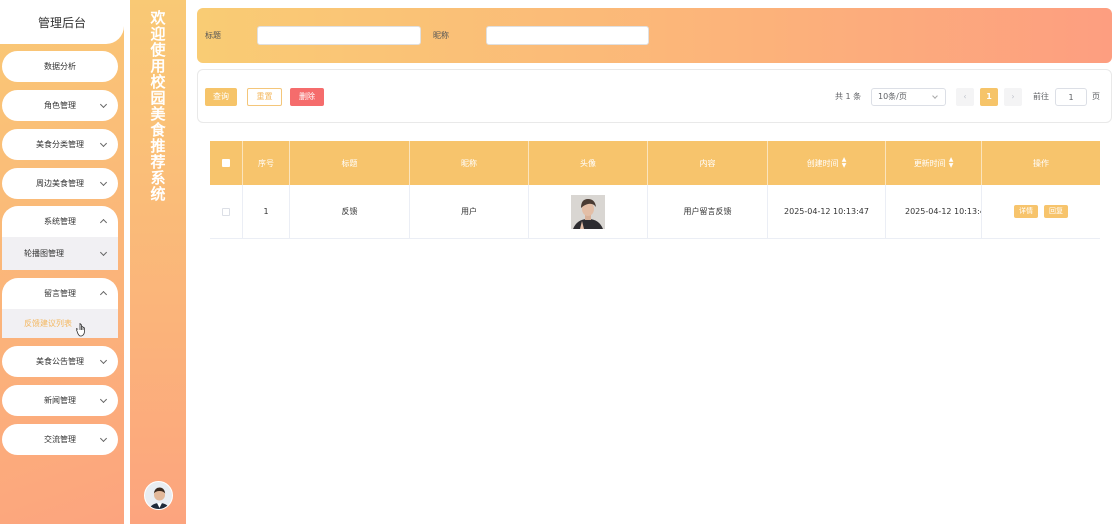 This screenshot has height=524, width=1119. Describe the element at coordinates (892, 96) in the screenshot. I see `page-size-value: 10条/页` at that location.